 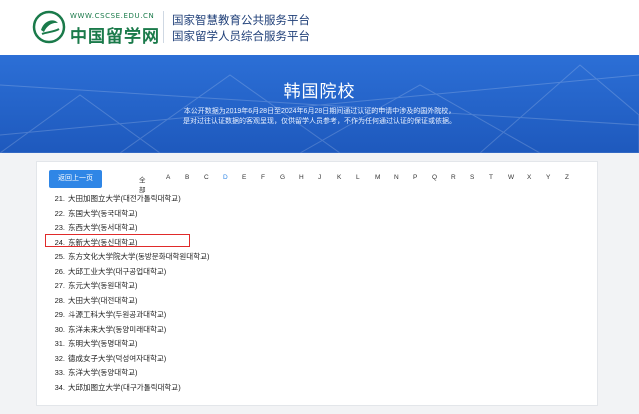 I want to click on list-item: 21. 大田加图立大学(대전가톨릭대학교), so click(x=115, y=199).